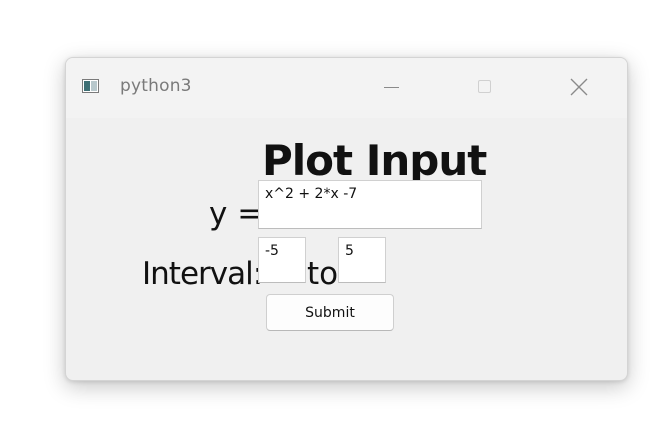  What do you see at coordinates (370, 204) in the screenshot?
I see `function-input` at bounding box center [370, 204].